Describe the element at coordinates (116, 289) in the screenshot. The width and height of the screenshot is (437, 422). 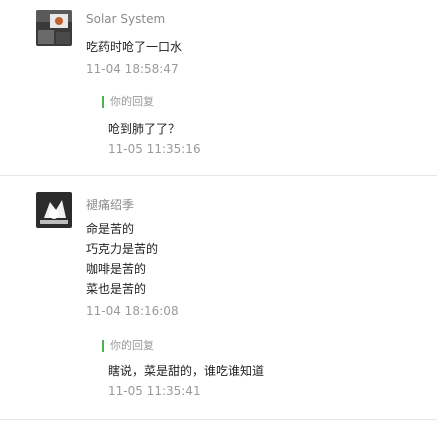
I see `comment-text: 菜也是苦的` at that location.